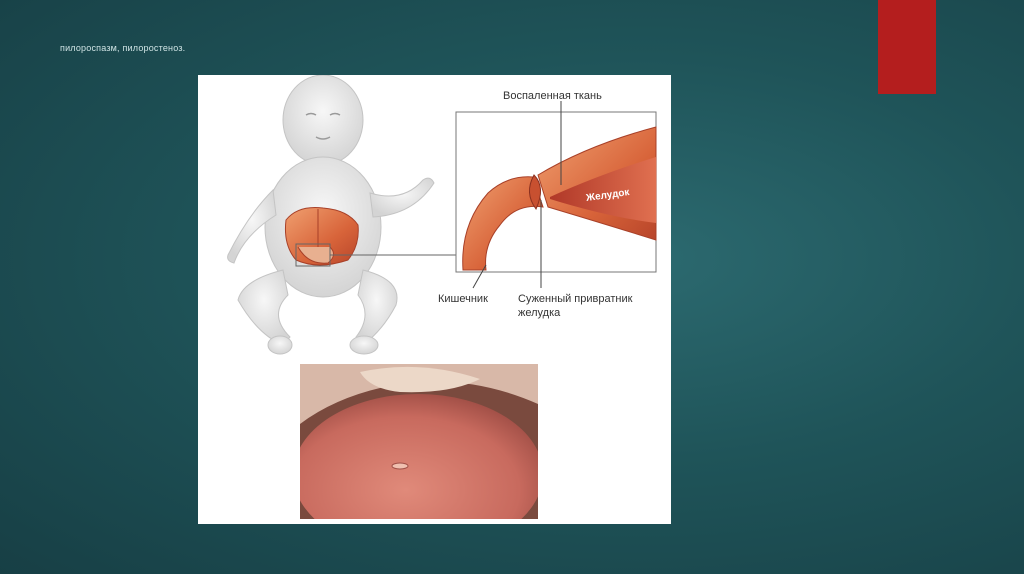  I want to click on abdominal-organs, so click(322, 237).